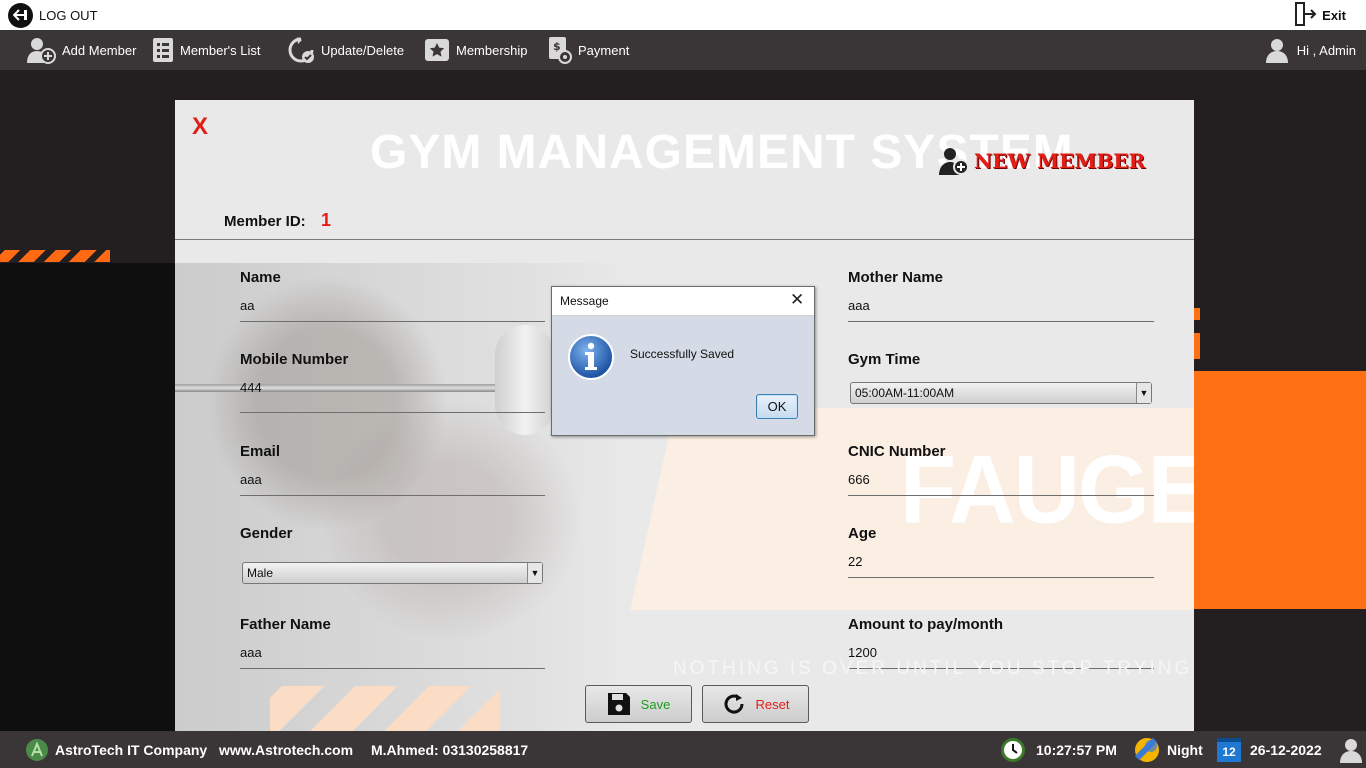 This screenshot has height=768, width=1366. Describe the element at coordinates (265, 221) in the screenshot. I see `member-id-label: Member ID:` at that location.